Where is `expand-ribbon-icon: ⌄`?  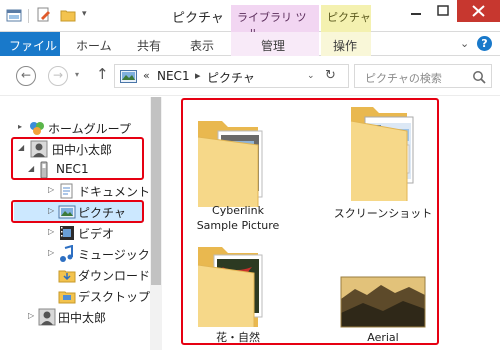
expand-ribbon-icon: ⌄ is located at coordinates (464, 43).